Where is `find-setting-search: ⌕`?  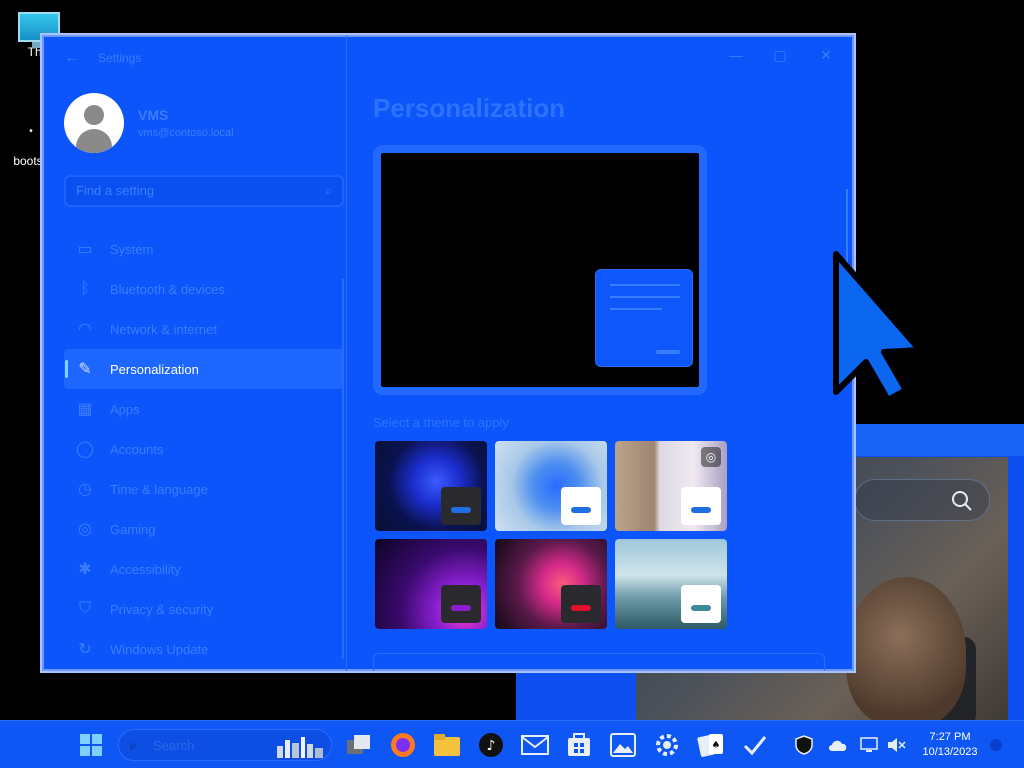 find-setting-search: ⌕ is located at coordinates (204, 191).